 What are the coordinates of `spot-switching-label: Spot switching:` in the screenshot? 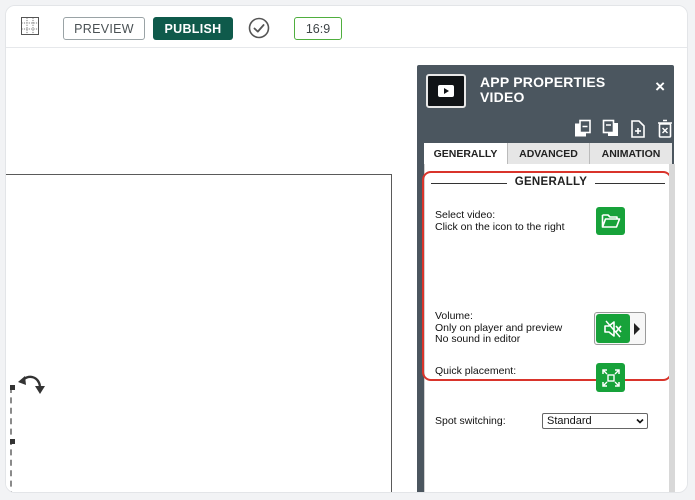 It's located at (470, 421).